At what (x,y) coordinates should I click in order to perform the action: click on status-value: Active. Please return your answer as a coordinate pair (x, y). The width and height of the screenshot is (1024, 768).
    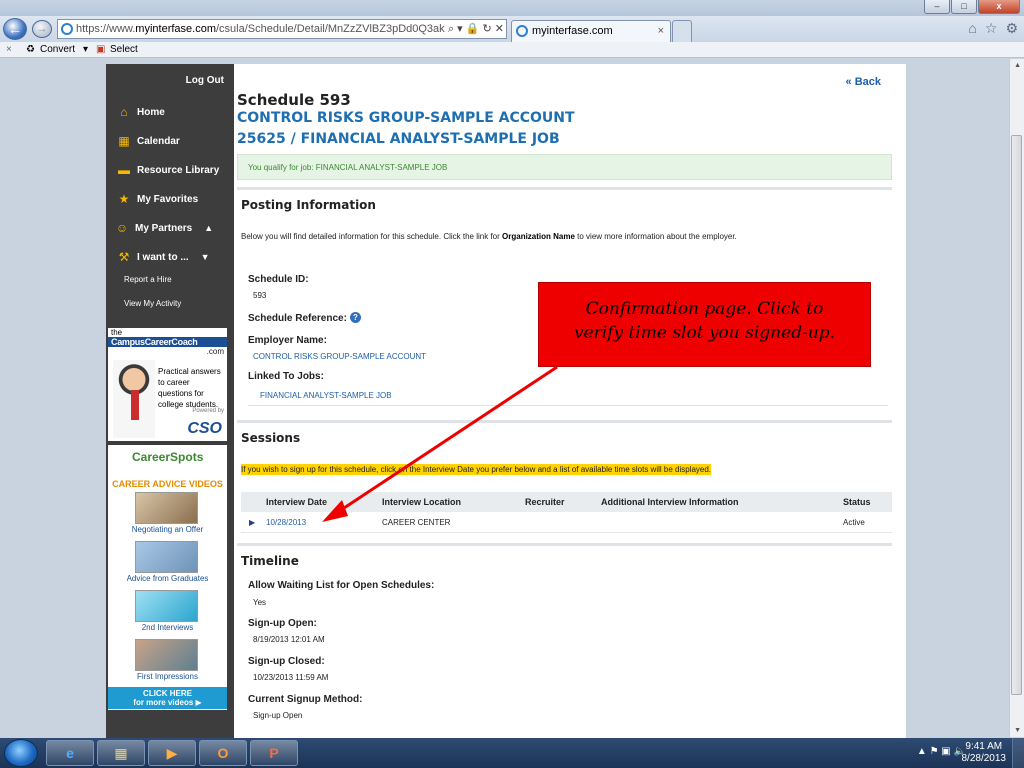
    Looking at the image, I should click on (854, 522).